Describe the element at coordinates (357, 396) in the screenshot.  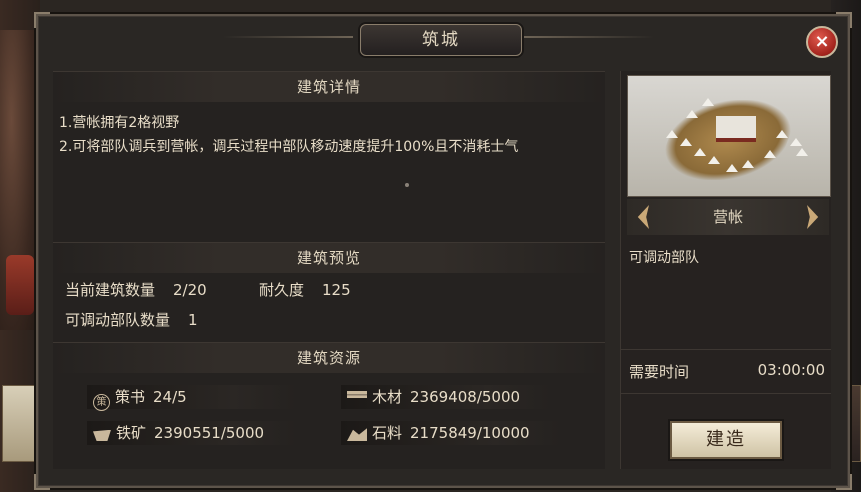
I see `wood-icon` at that location.